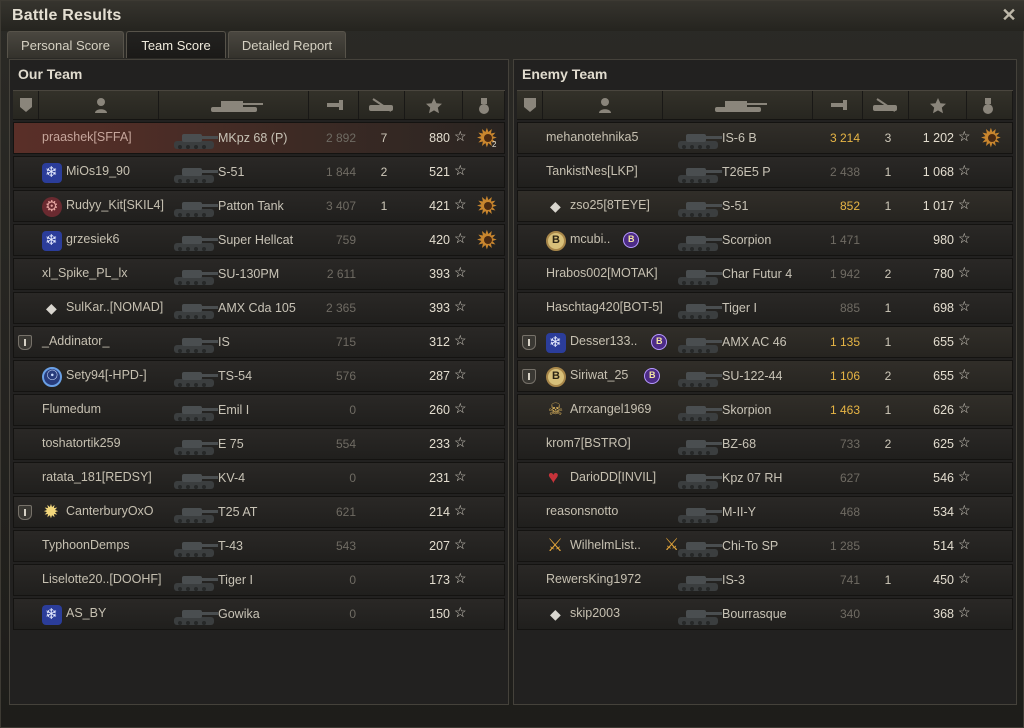 The width and height of the screenshot is (1024, 728). What do you see at coordinates (259, 546) in the screenshot?
I see `player-row: TyphoonDemps T-43 543 207 ☆` at bounding box center [259, 546].